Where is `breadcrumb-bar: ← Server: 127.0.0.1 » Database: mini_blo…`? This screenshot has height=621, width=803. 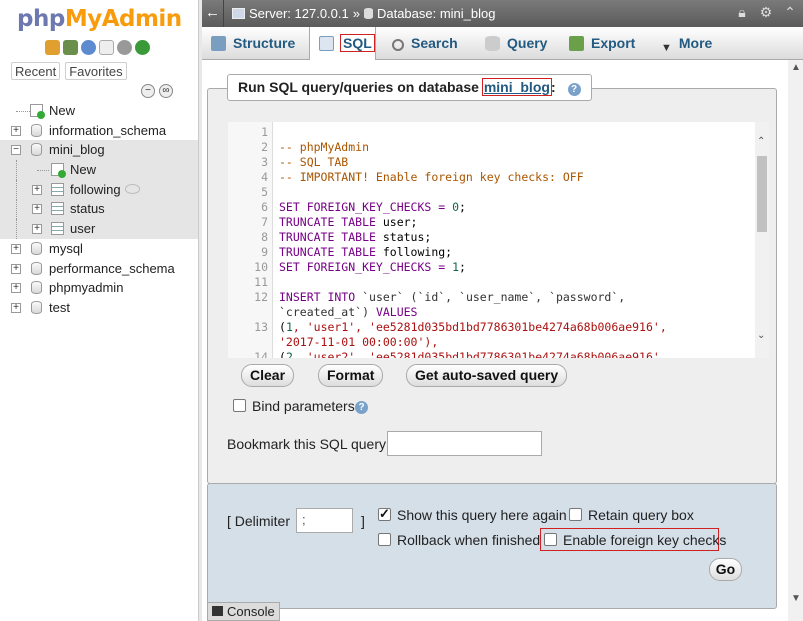
breadcrumb-bar: ← Server: 127.0.0.1 » Database: mini_blo… is located at coordinates (502, 13).